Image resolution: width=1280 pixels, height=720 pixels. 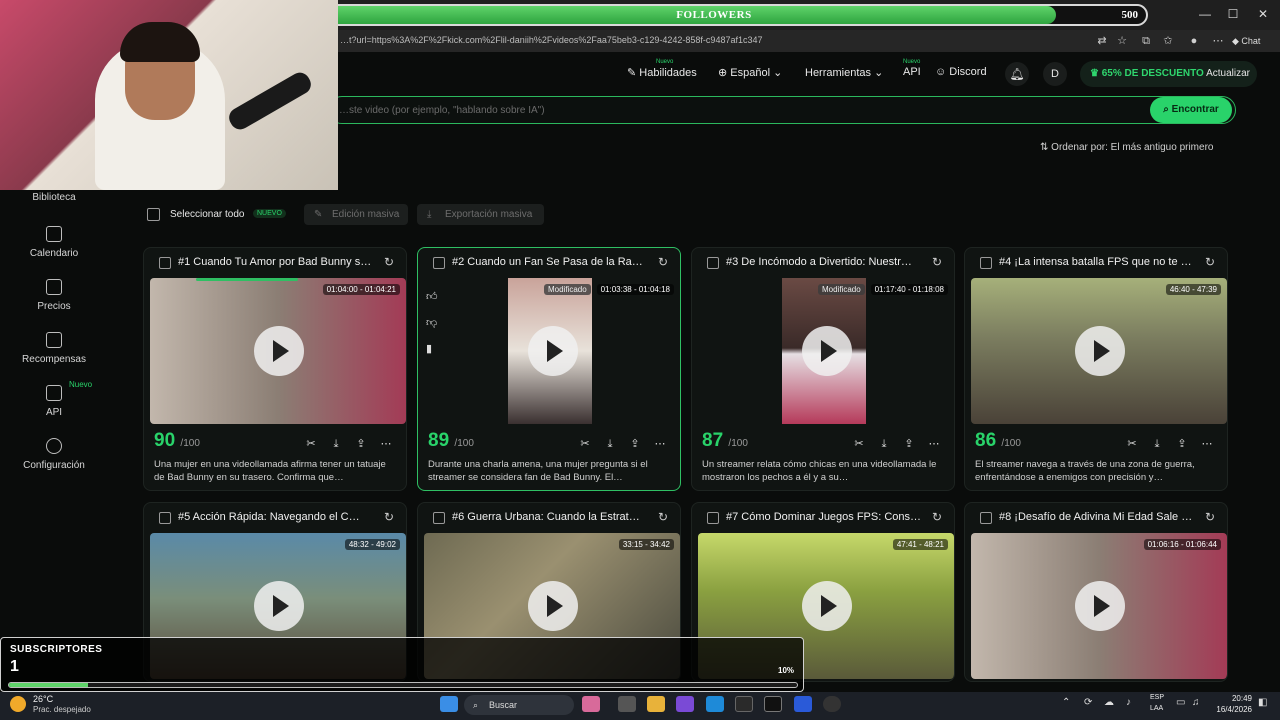 I want to click on task-view-icon, so click(x=627, y=704).